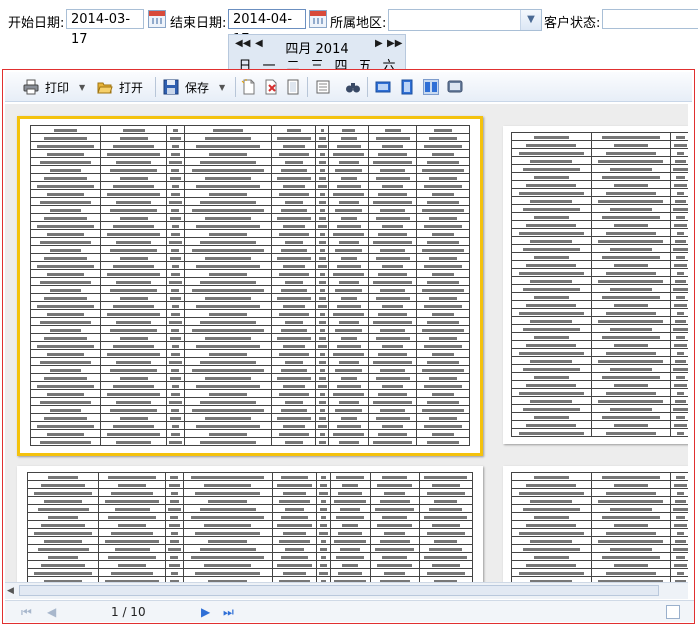  What do you see at coordinates (157, 19) in the screenshot?
I see `start-calendar-icon` at bounding box center [157, 19].